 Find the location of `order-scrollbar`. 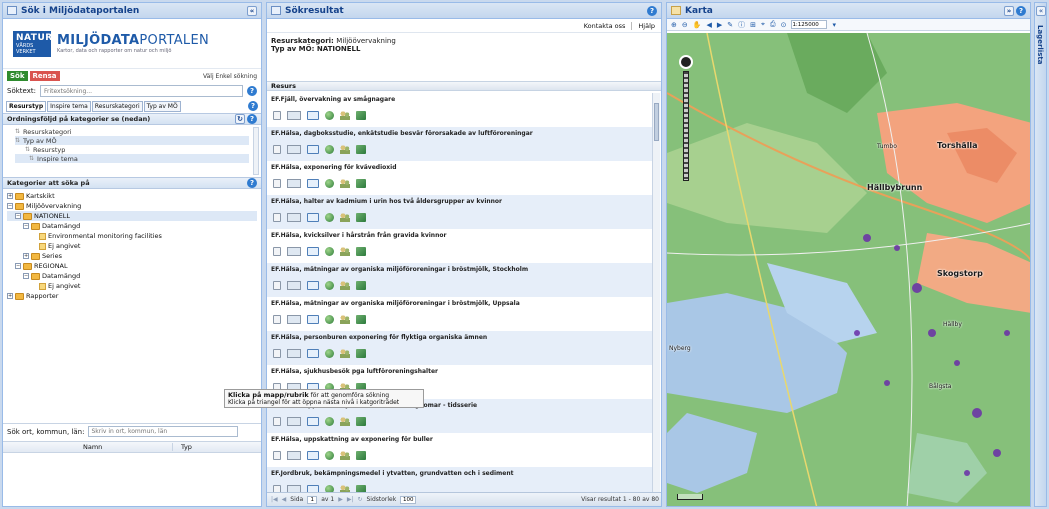

order-scrollbar is located at coordinates (256, 151).